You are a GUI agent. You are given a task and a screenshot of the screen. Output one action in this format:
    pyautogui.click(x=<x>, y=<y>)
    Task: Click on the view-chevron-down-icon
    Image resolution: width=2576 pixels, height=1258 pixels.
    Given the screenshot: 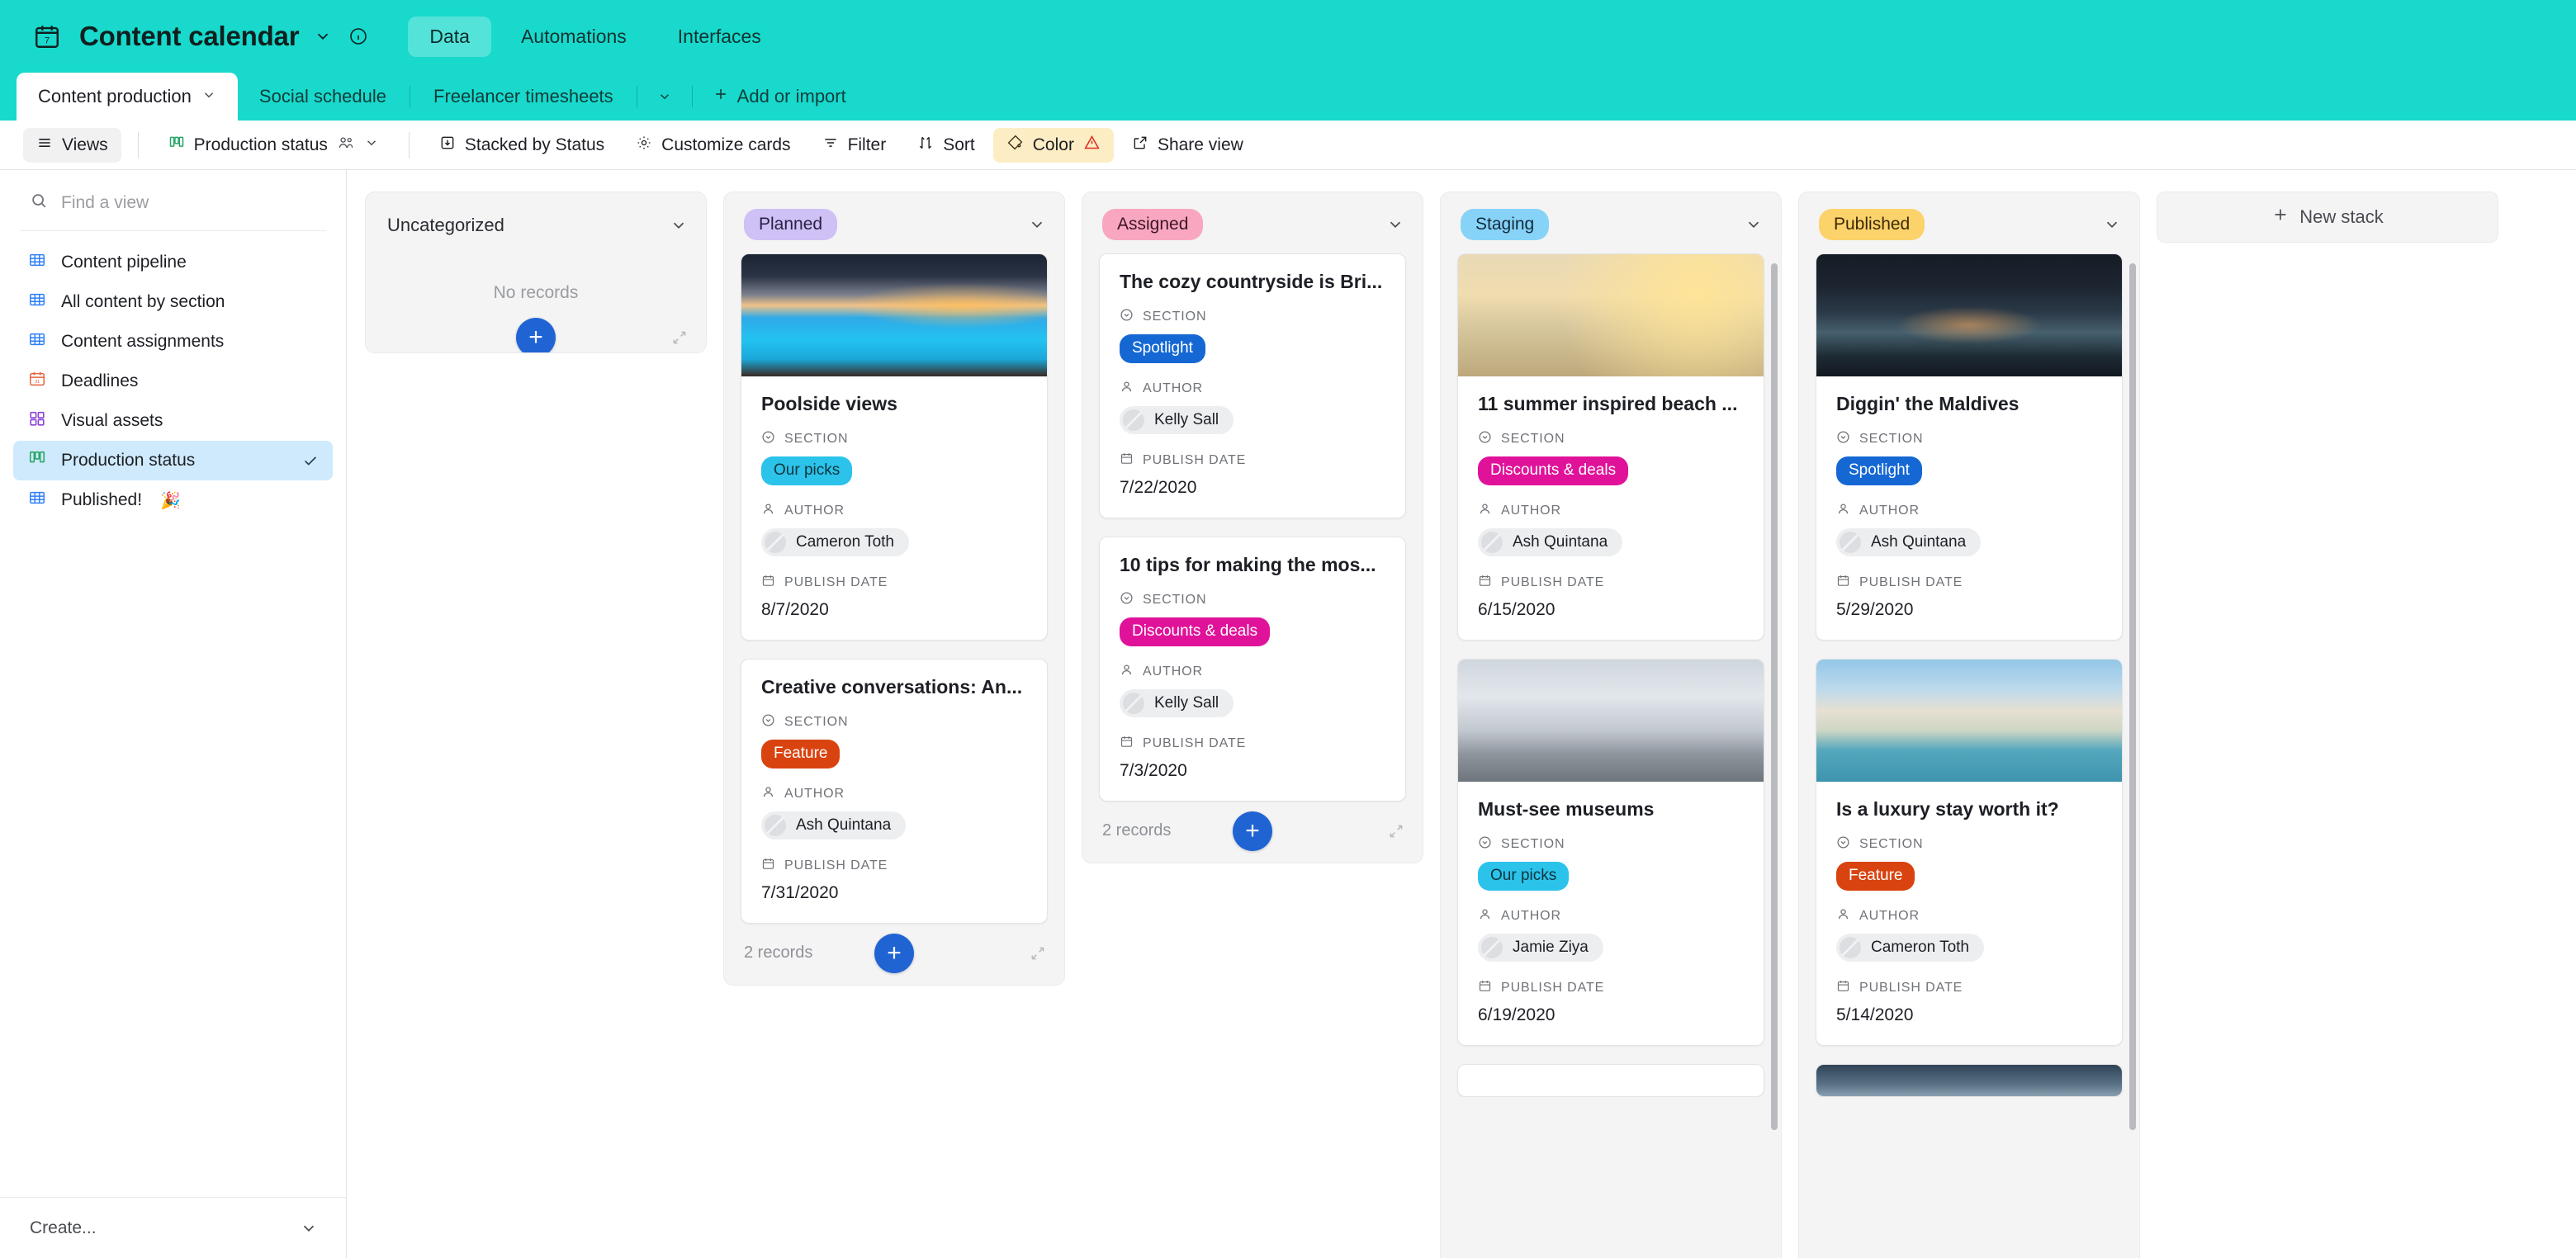 What is the action you would take?
    pyautogui.click(x=371, y=145)
    